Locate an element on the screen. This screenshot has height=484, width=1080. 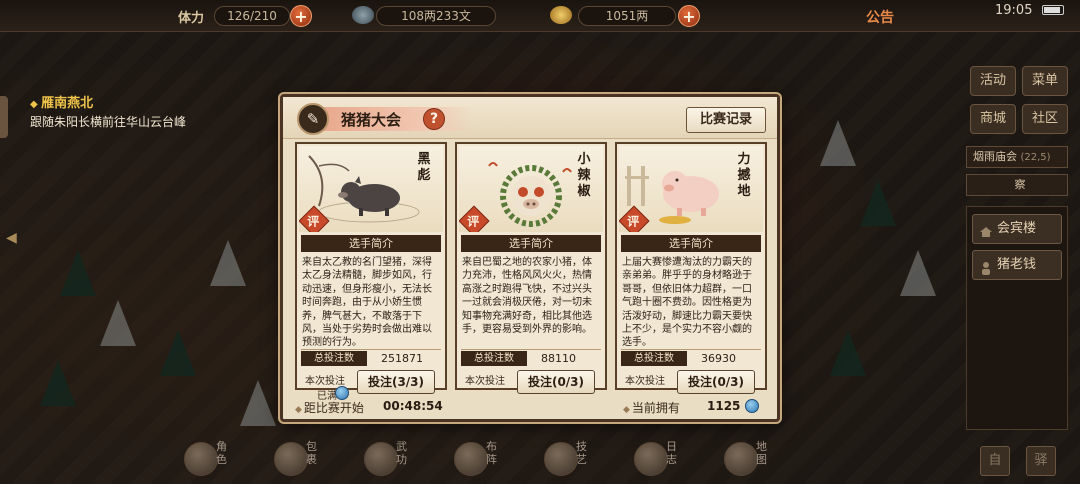
explore-bar: 察 is located at coordinates (1017, 185).